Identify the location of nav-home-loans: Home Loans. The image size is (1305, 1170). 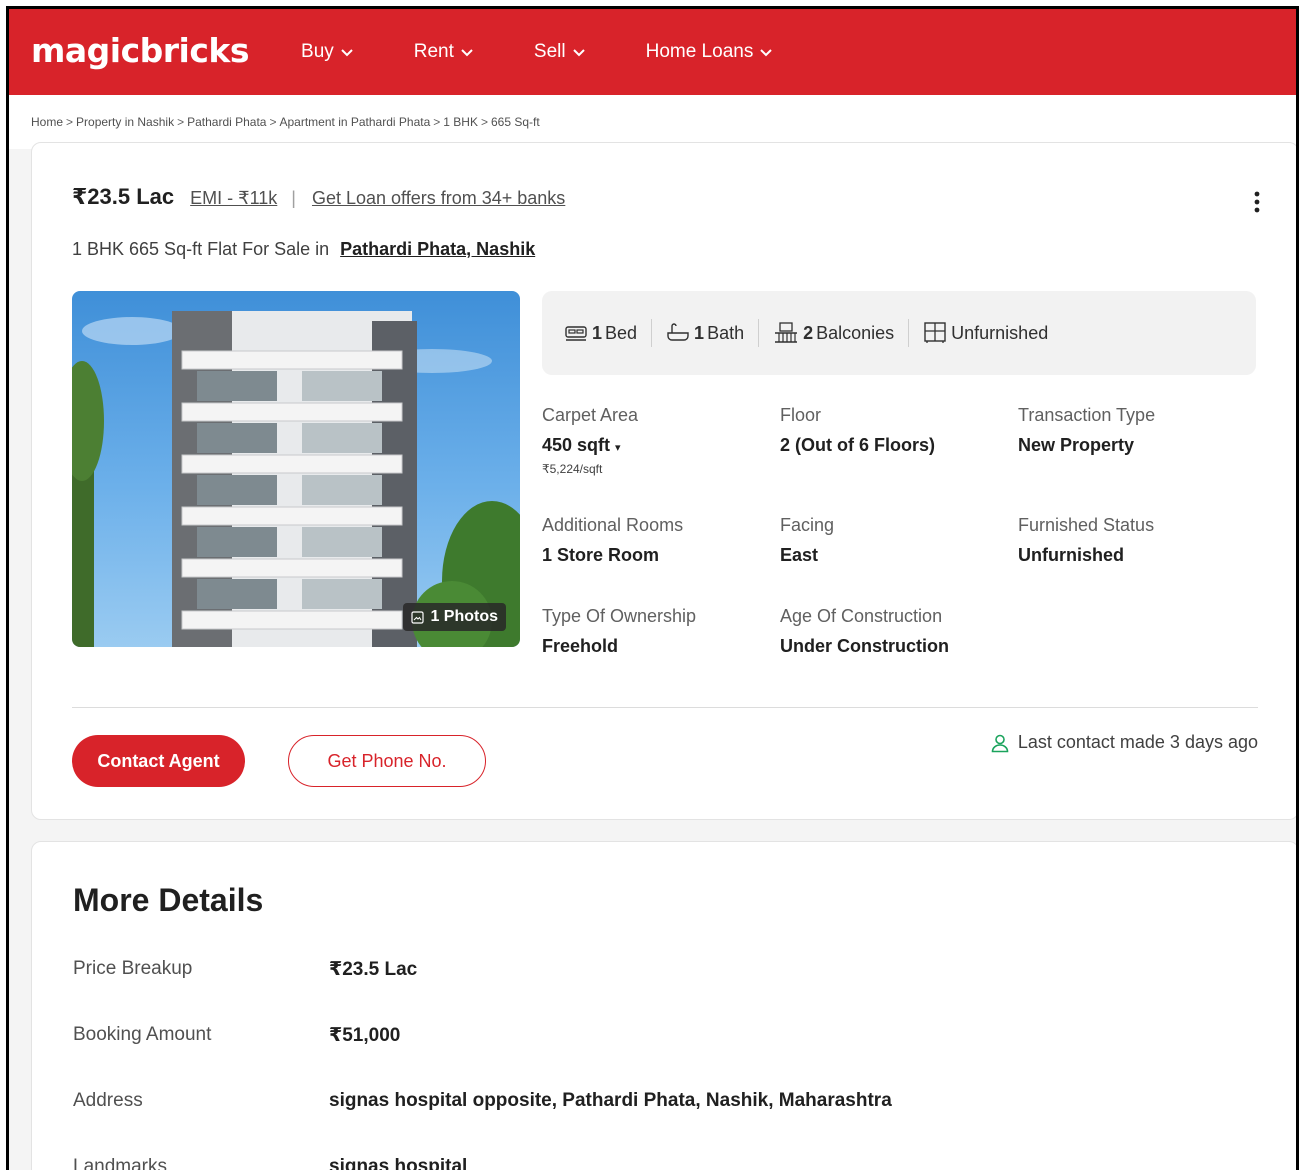
(710, 52).